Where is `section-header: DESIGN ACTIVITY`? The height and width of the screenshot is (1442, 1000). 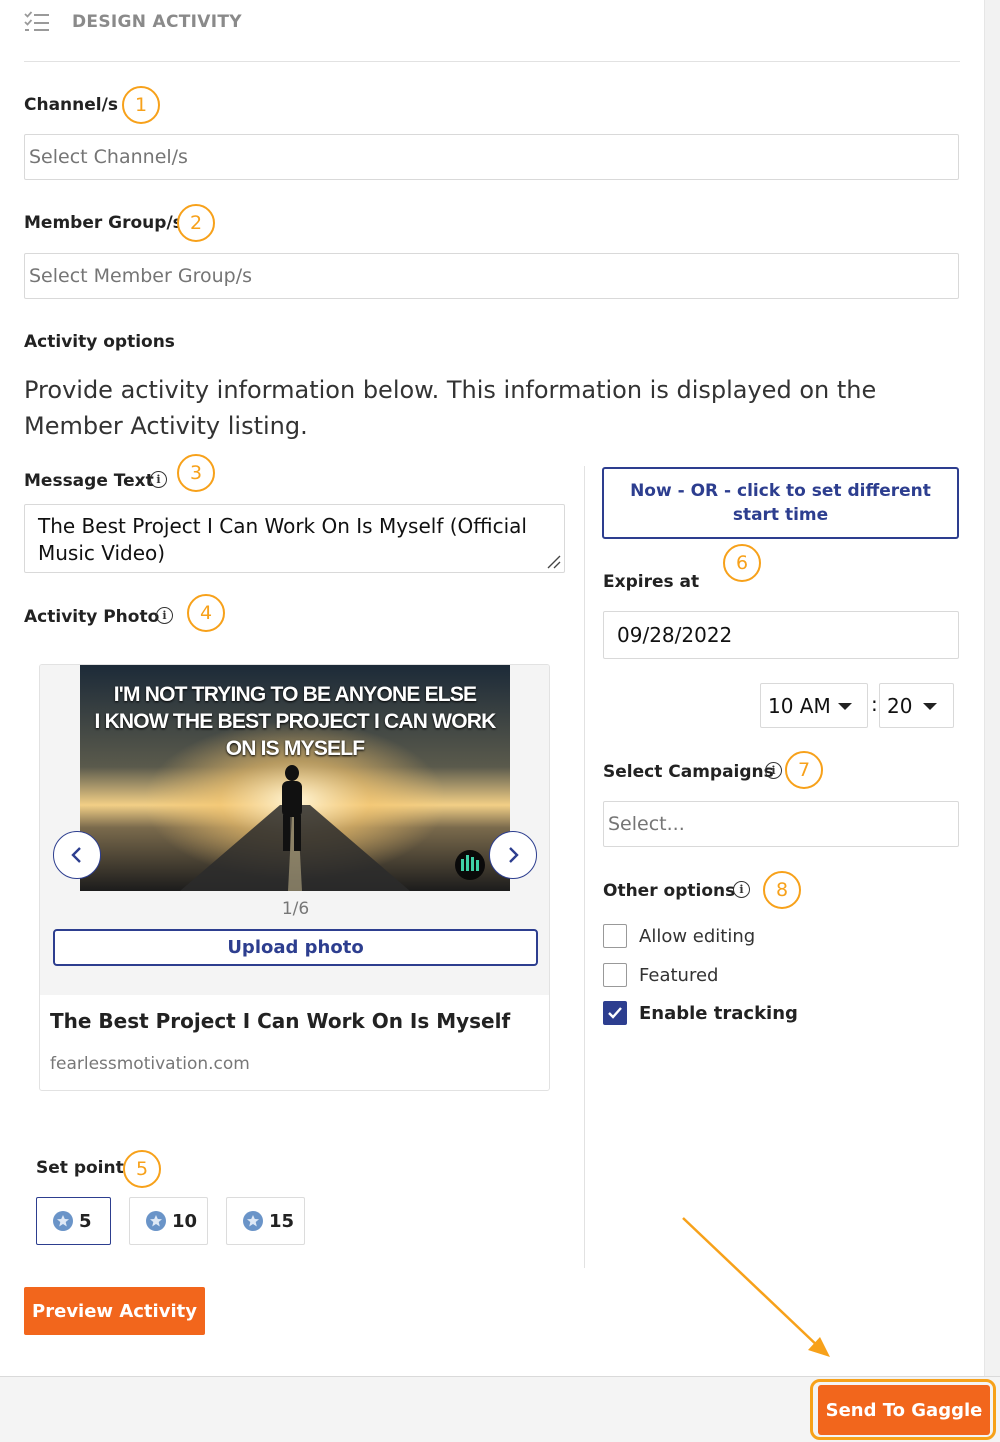
section-header: DESIGN ACTIVITY is located at coordinates (492, 31).